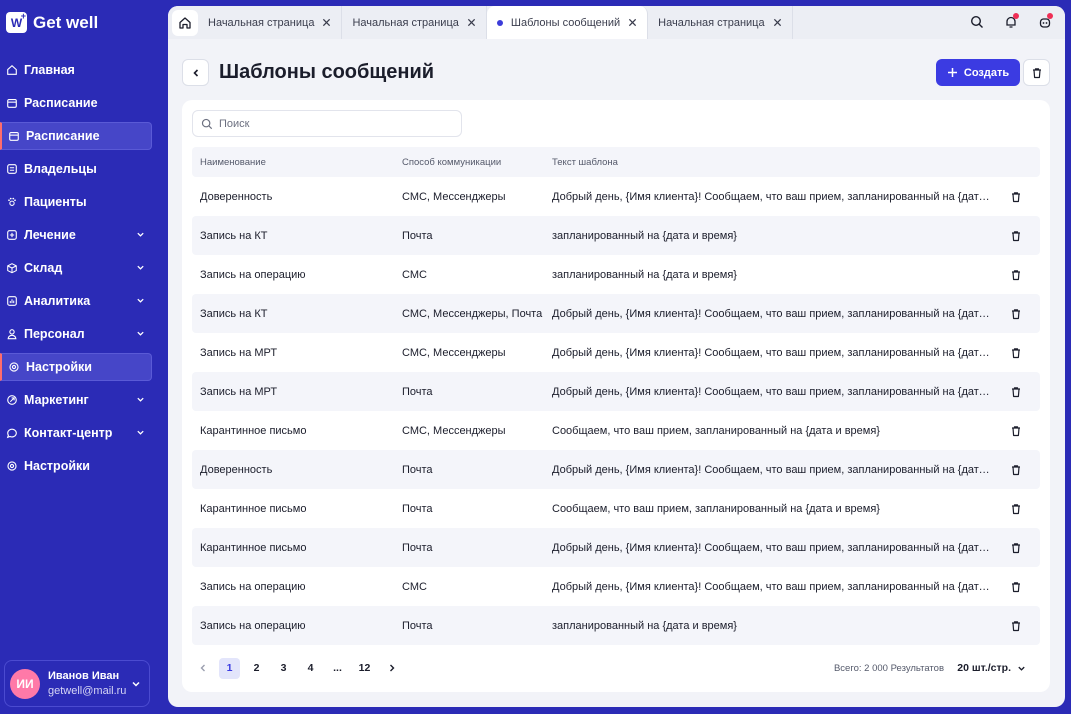  Describe the element at coordinates (76, 202) in the screenshot. I see `sidebar-item-4: Пациенты` at that location.